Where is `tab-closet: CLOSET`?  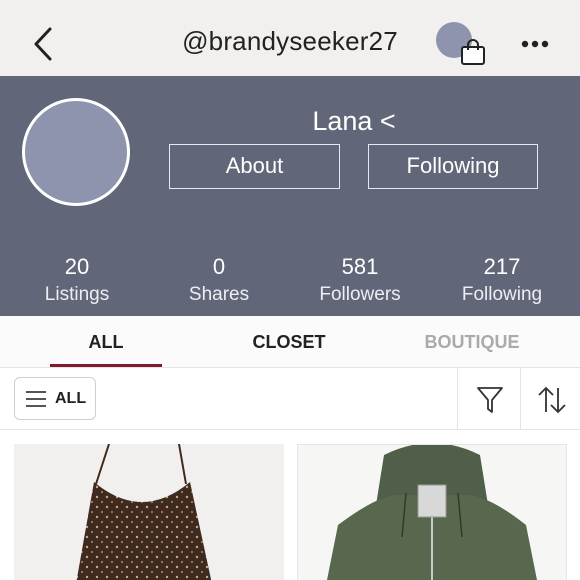
tab-closet: CLOSET is located at coordinates (289, 342).